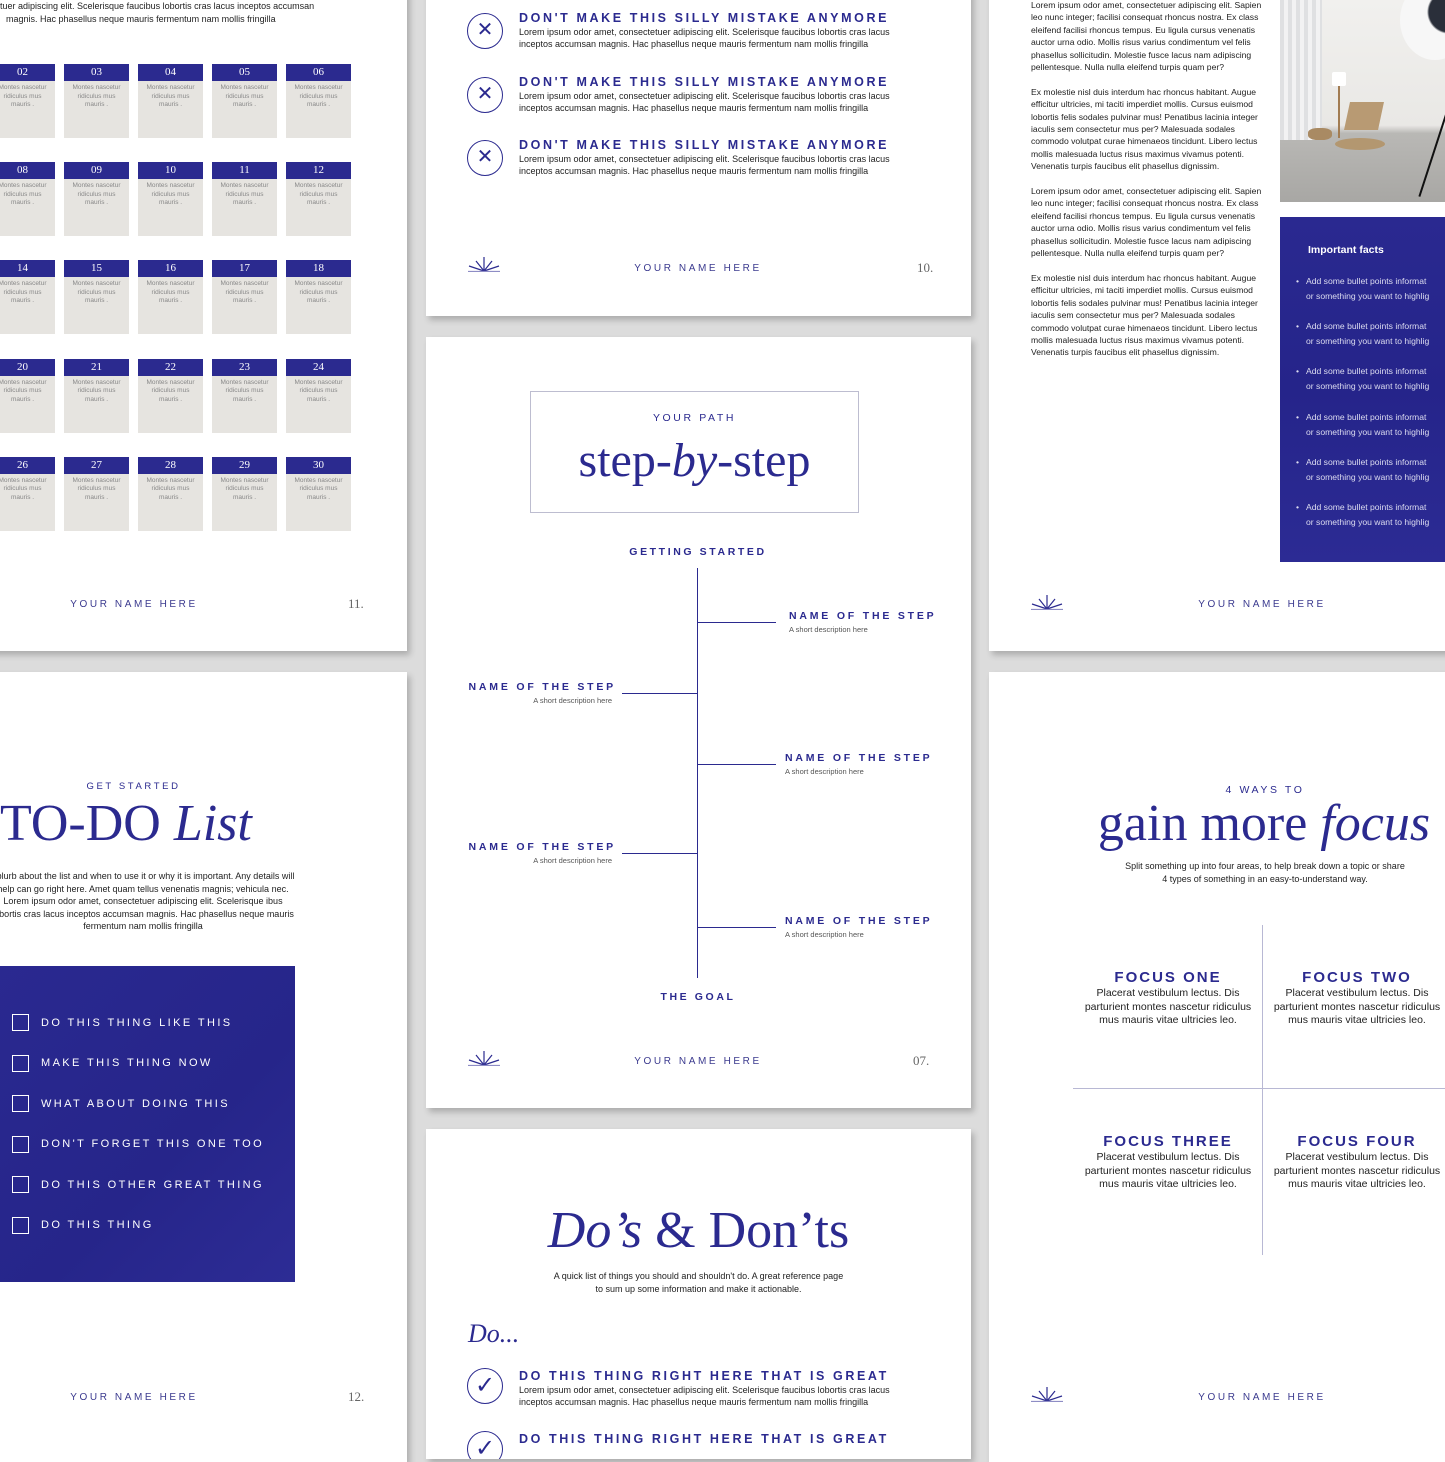 This screenshot has width=1445, height=1462. What do you see at coordinates (660, 853) in the screenshot?
I see `step-connector` at bounding box center [660, 853].